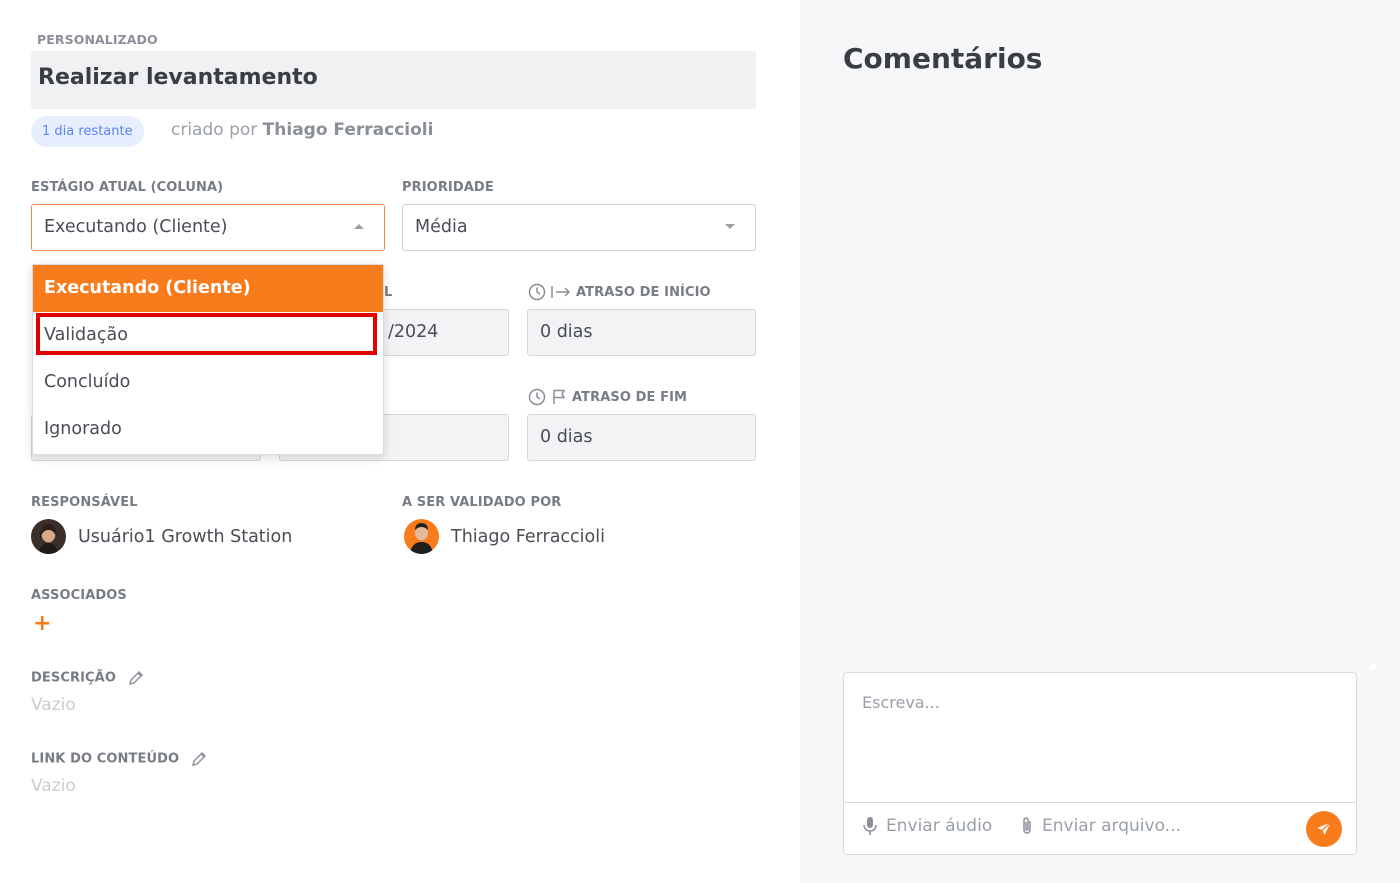 The height and width of the screenshot is (883, 1400). I want to click on stage-option-concluido: Concluído, so click(208, 382).